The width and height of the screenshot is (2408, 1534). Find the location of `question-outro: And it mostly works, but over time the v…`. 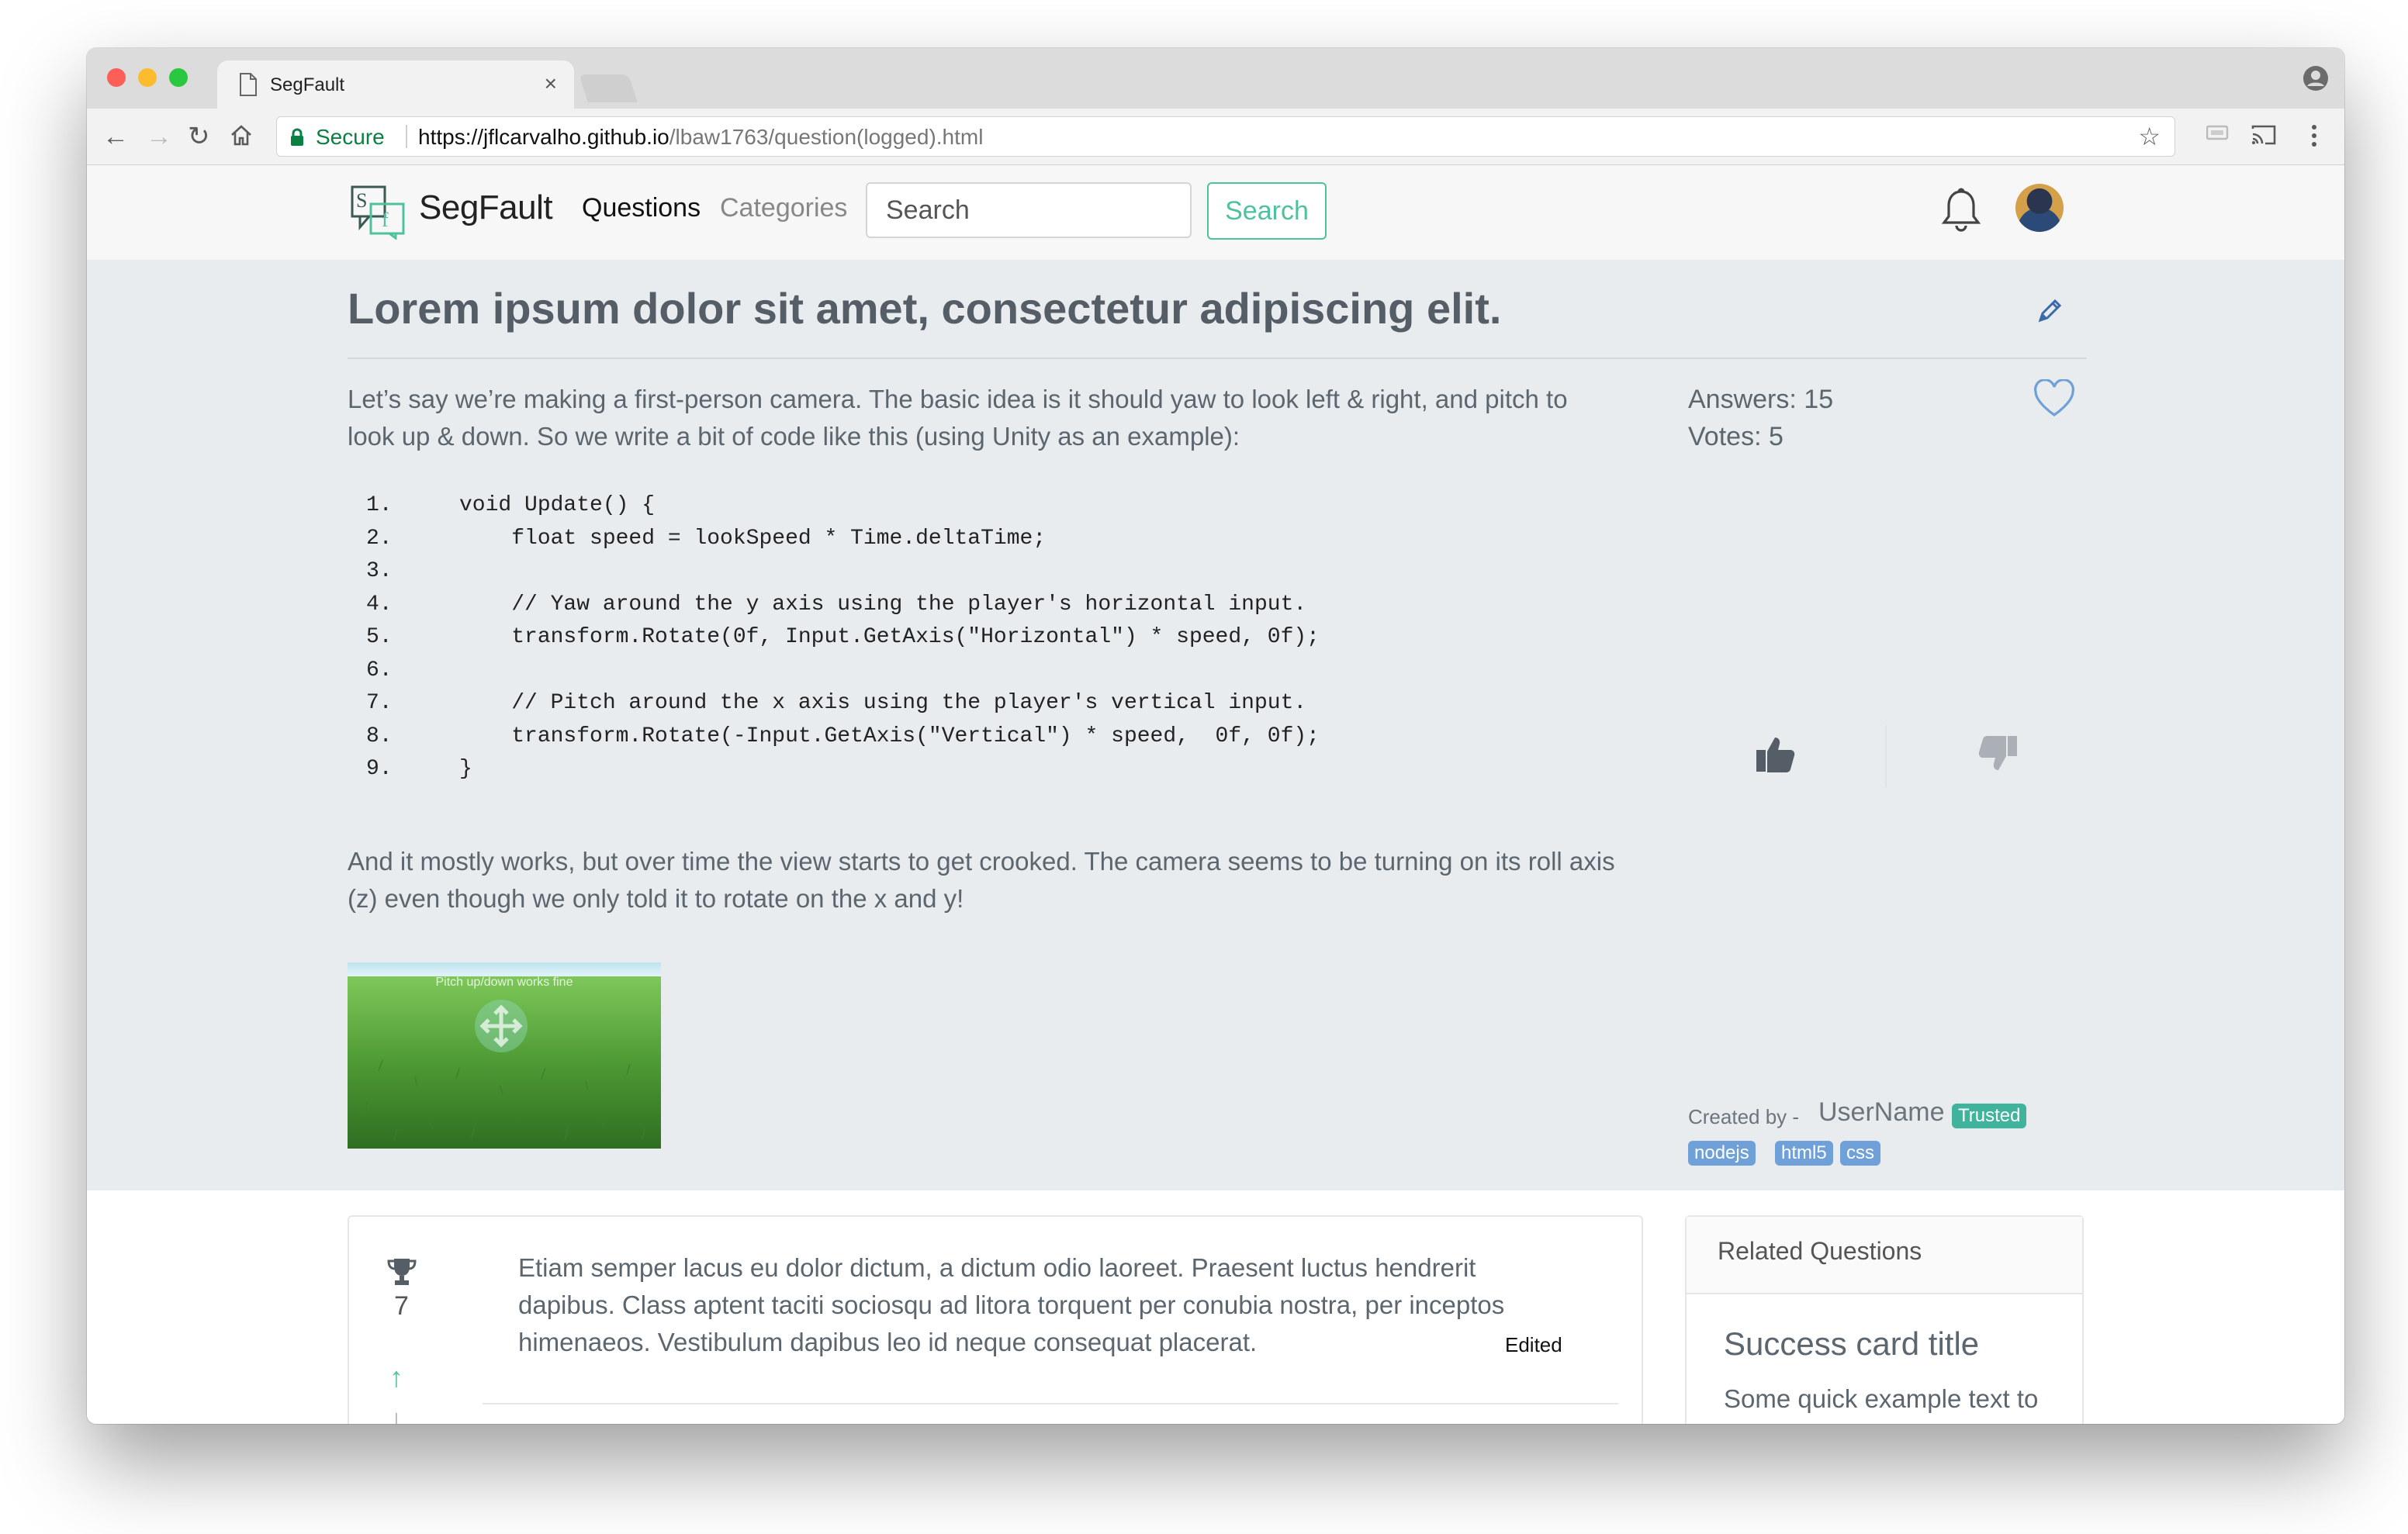

question-outro: And it mostly works, but over time the v… is located at coordinates (981, 880).